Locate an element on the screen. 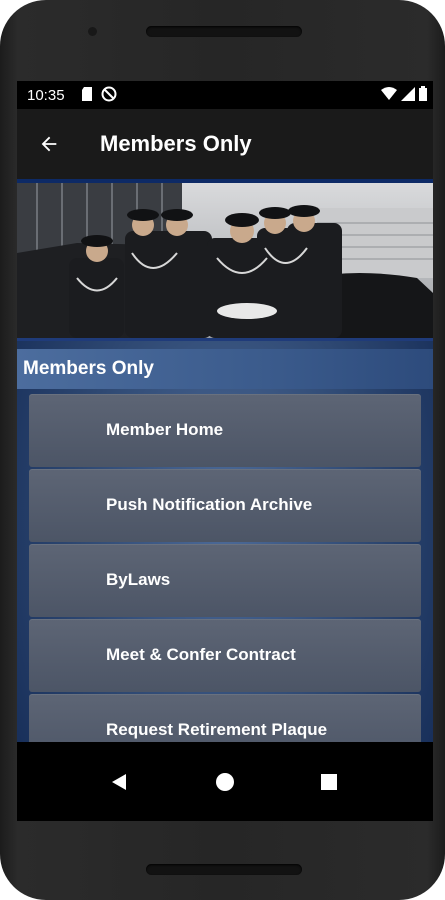  section-header: Members Only is located at coordinates (225, 369).